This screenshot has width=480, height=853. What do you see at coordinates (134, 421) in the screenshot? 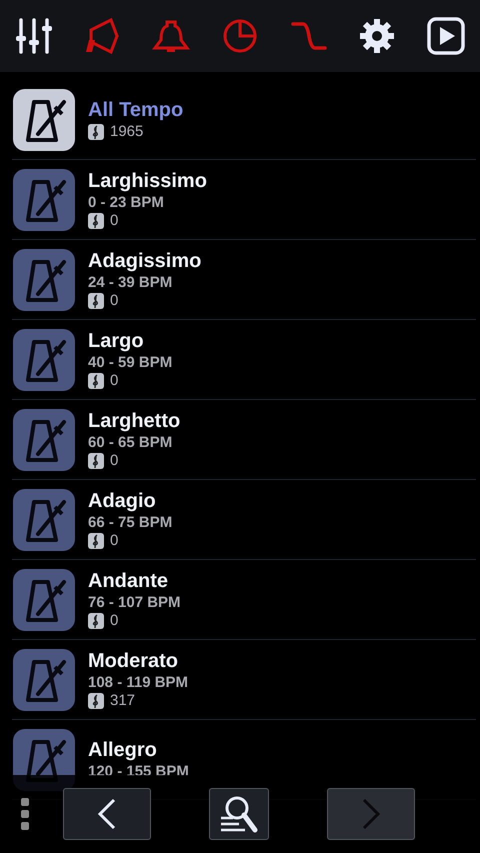
I see `tempo-name: Larghetto` at bounding box center [134, 421].